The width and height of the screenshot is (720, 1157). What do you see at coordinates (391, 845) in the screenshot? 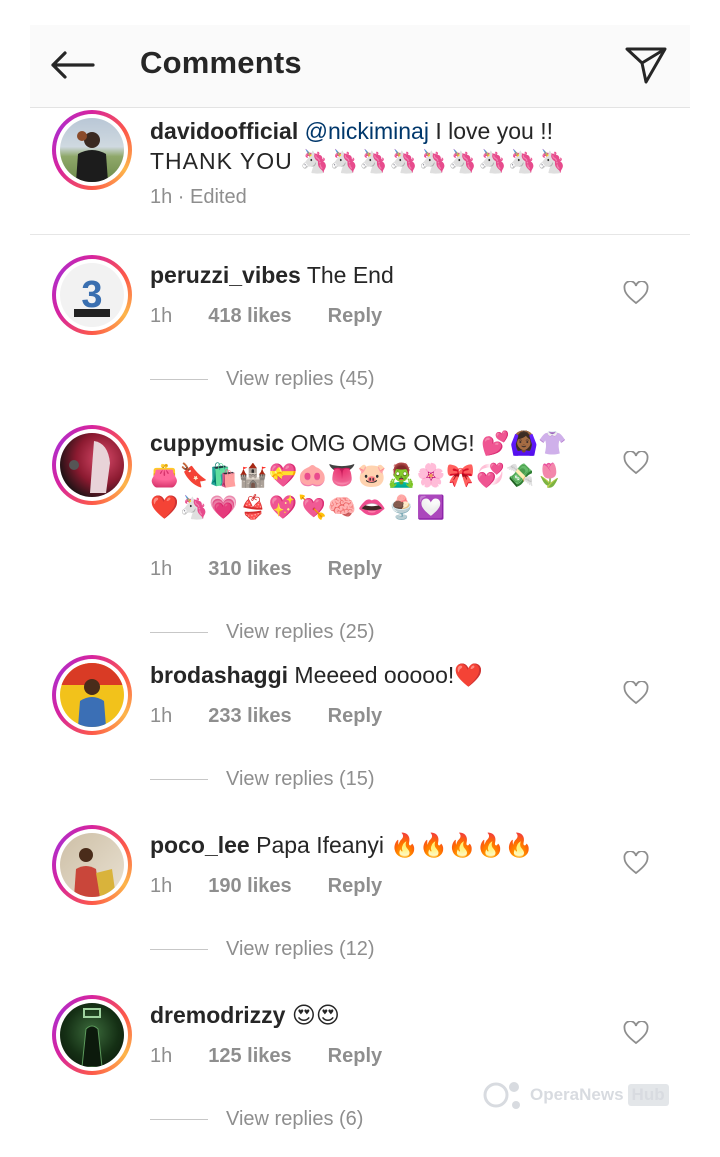
I see `comment-body: Papa Ifeanyi 🔥🔥🔥🔥🔥` at bounding box center [391, 845].